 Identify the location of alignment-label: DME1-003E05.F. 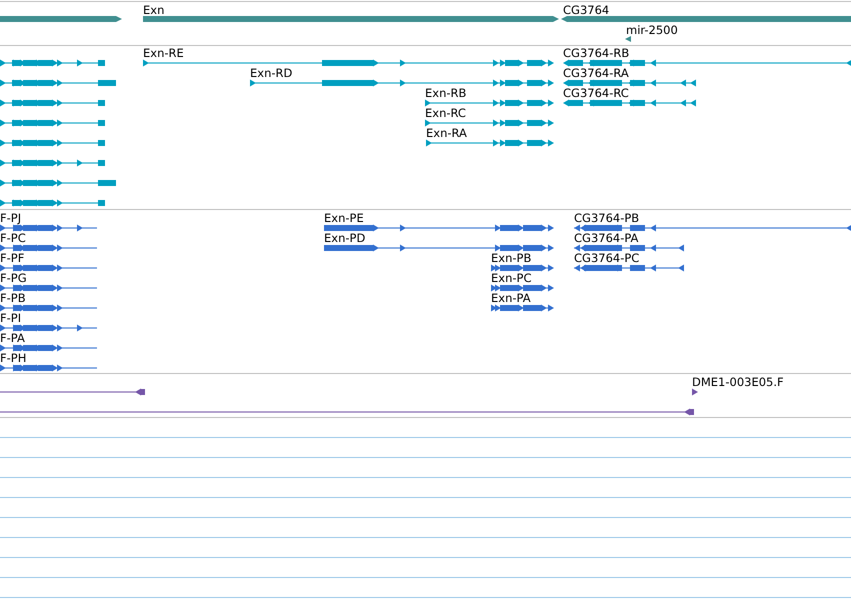
(738, 382).